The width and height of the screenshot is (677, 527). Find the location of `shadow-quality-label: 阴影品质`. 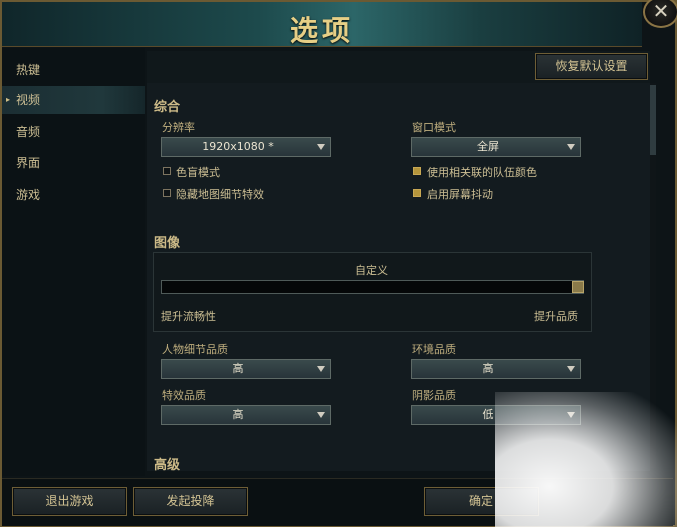

shadow-quality-label: 阴影品质 is located at coordinates (434, 395).